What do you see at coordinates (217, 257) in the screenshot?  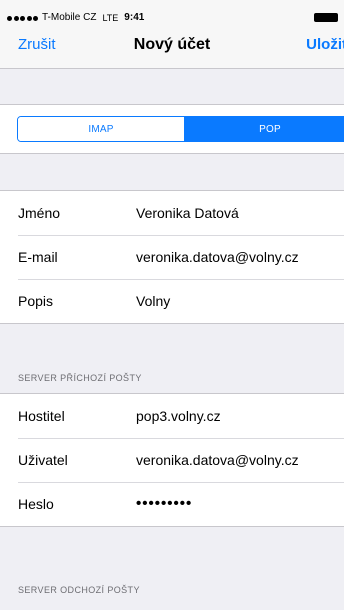 I see `email-field: veronika.datova@volny.cz` at bounding box center [217, 257].